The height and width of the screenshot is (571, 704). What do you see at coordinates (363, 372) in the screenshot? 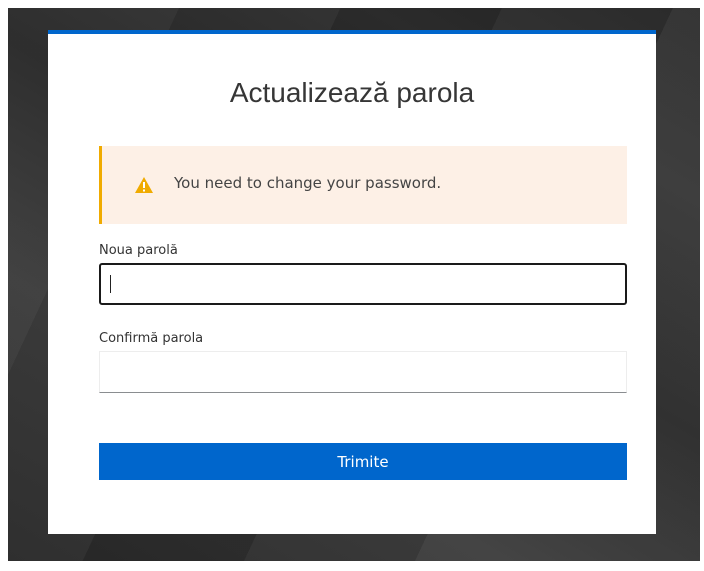
I see `confirm-password-input` at bounding box center [363, 372].